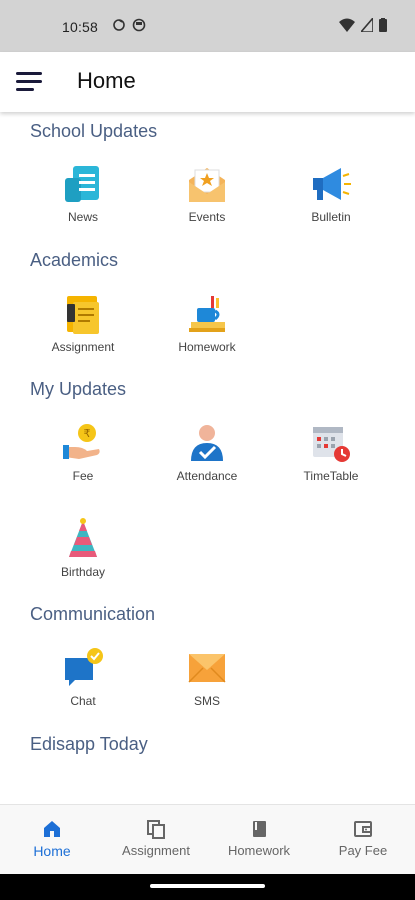  I want to click on tile-chat: Chat, so click(83, 677).